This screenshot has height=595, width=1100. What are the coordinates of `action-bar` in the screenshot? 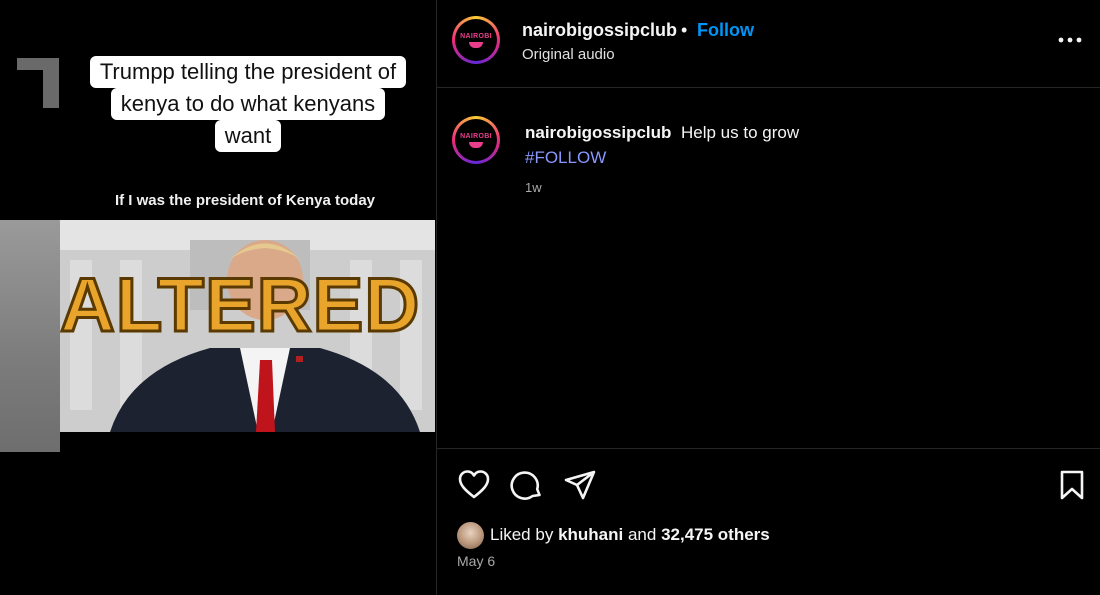 It's located at (768, 485).